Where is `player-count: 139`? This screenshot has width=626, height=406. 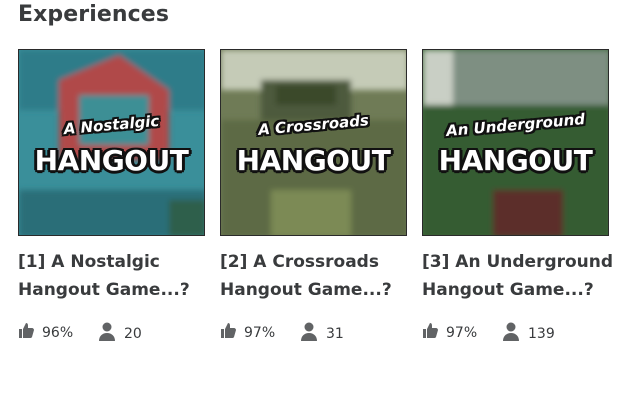
player-count: 139 is located at coordinates (541, 333).